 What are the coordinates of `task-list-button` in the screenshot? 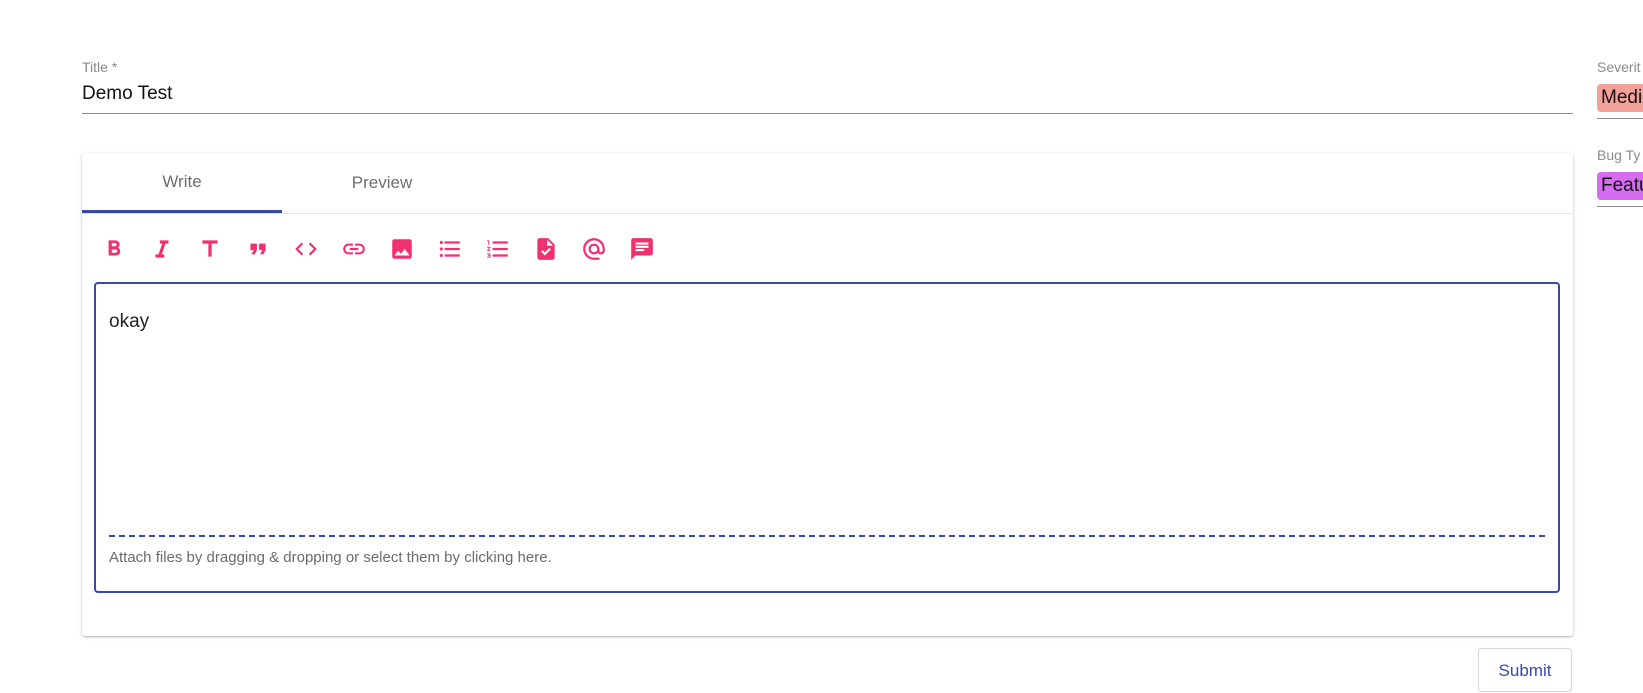 It's located at (546, 249).